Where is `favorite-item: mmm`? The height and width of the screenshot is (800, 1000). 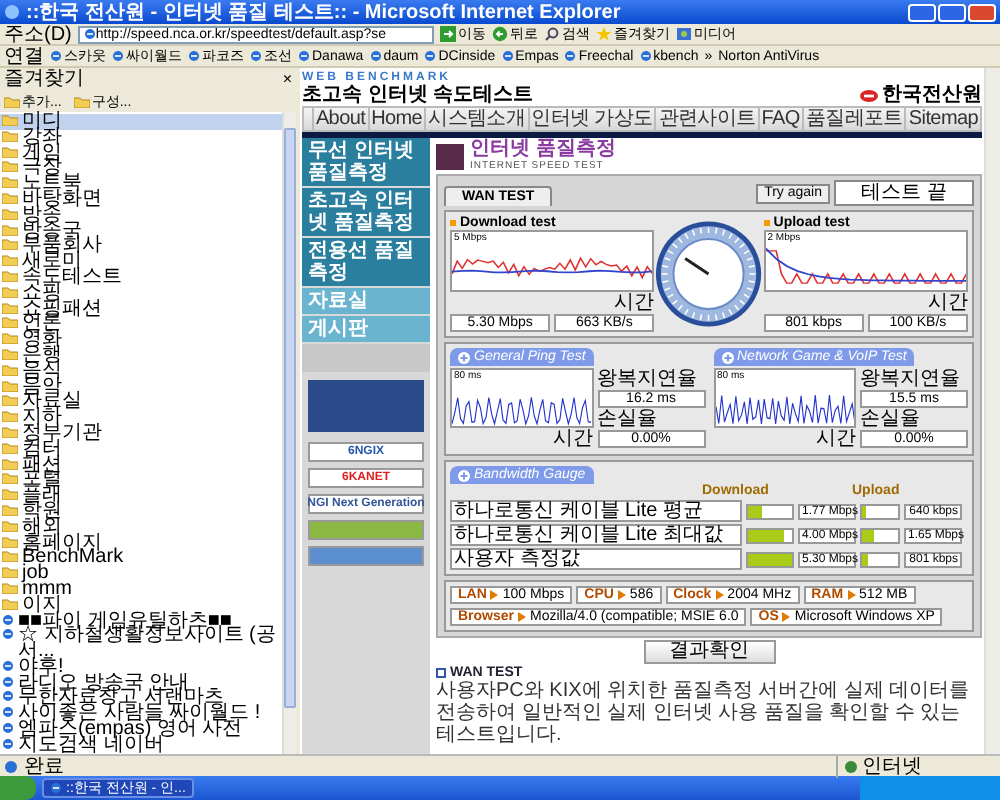 favorite-item: mmm is located at coordinates (141, 589).